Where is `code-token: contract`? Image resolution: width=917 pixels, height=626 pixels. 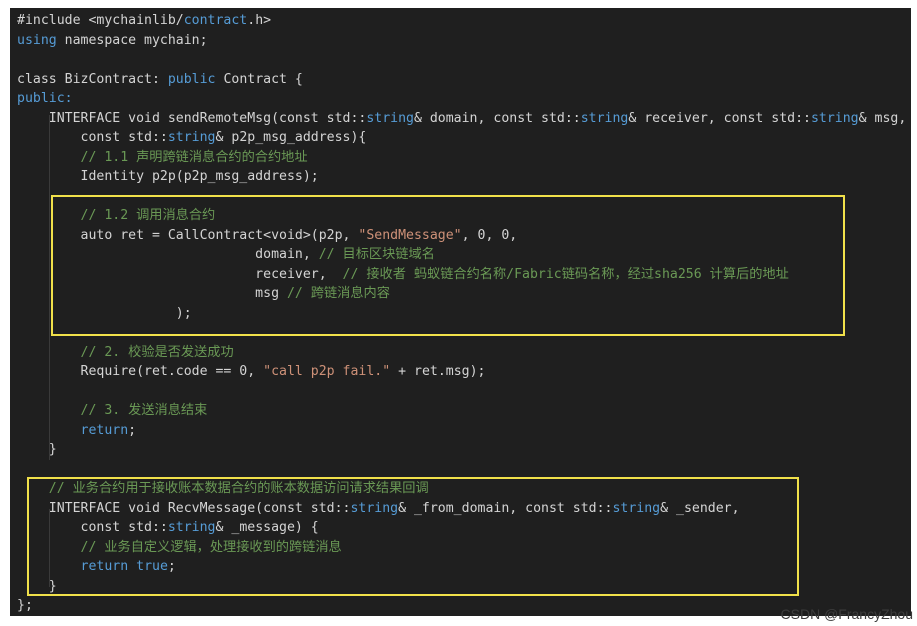
code-token: contract is located at coordinates (215, 20).